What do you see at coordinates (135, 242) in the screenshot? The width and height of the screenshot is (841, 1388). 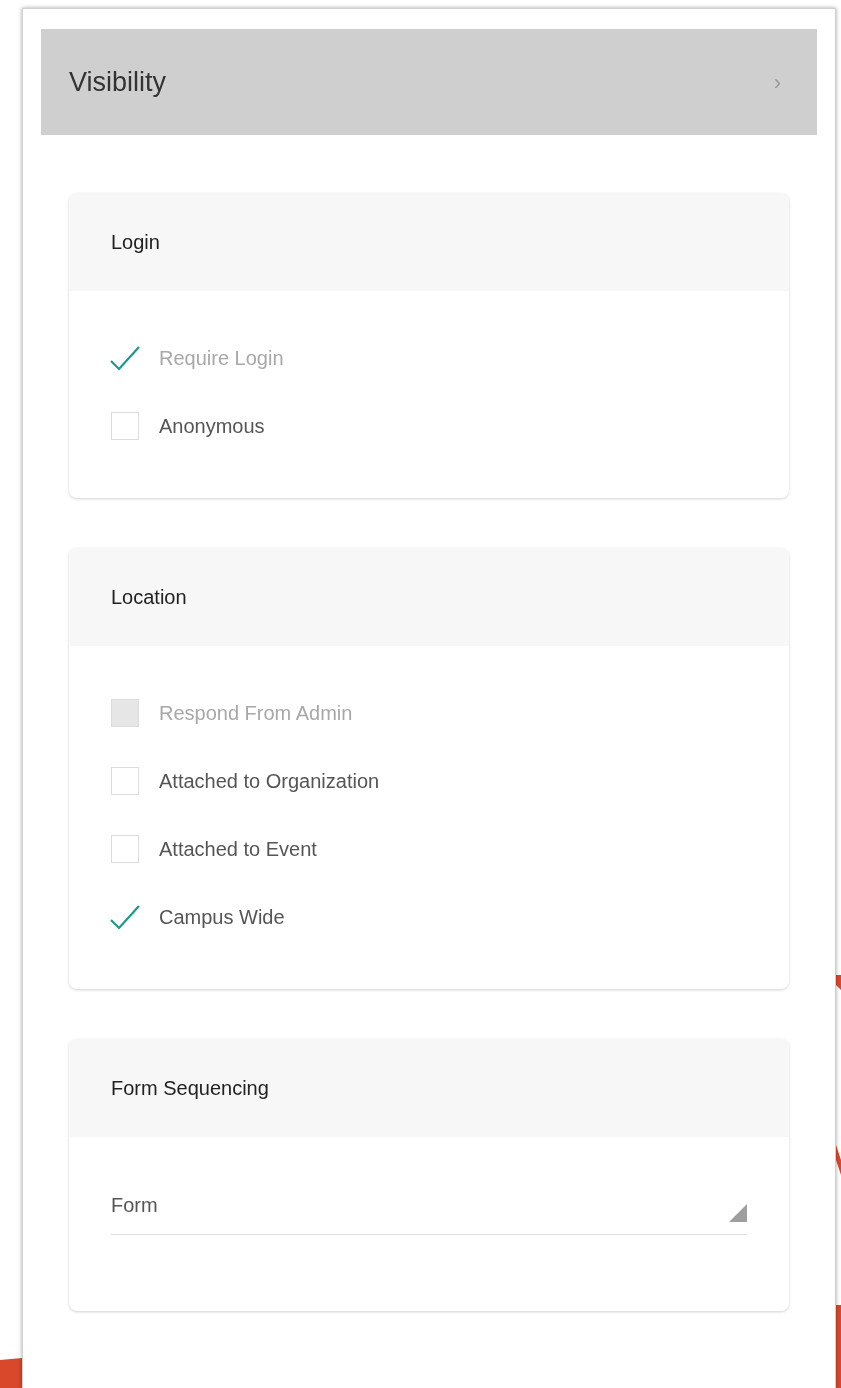 I see `card-title: Login` at bounding box center [135, 242].